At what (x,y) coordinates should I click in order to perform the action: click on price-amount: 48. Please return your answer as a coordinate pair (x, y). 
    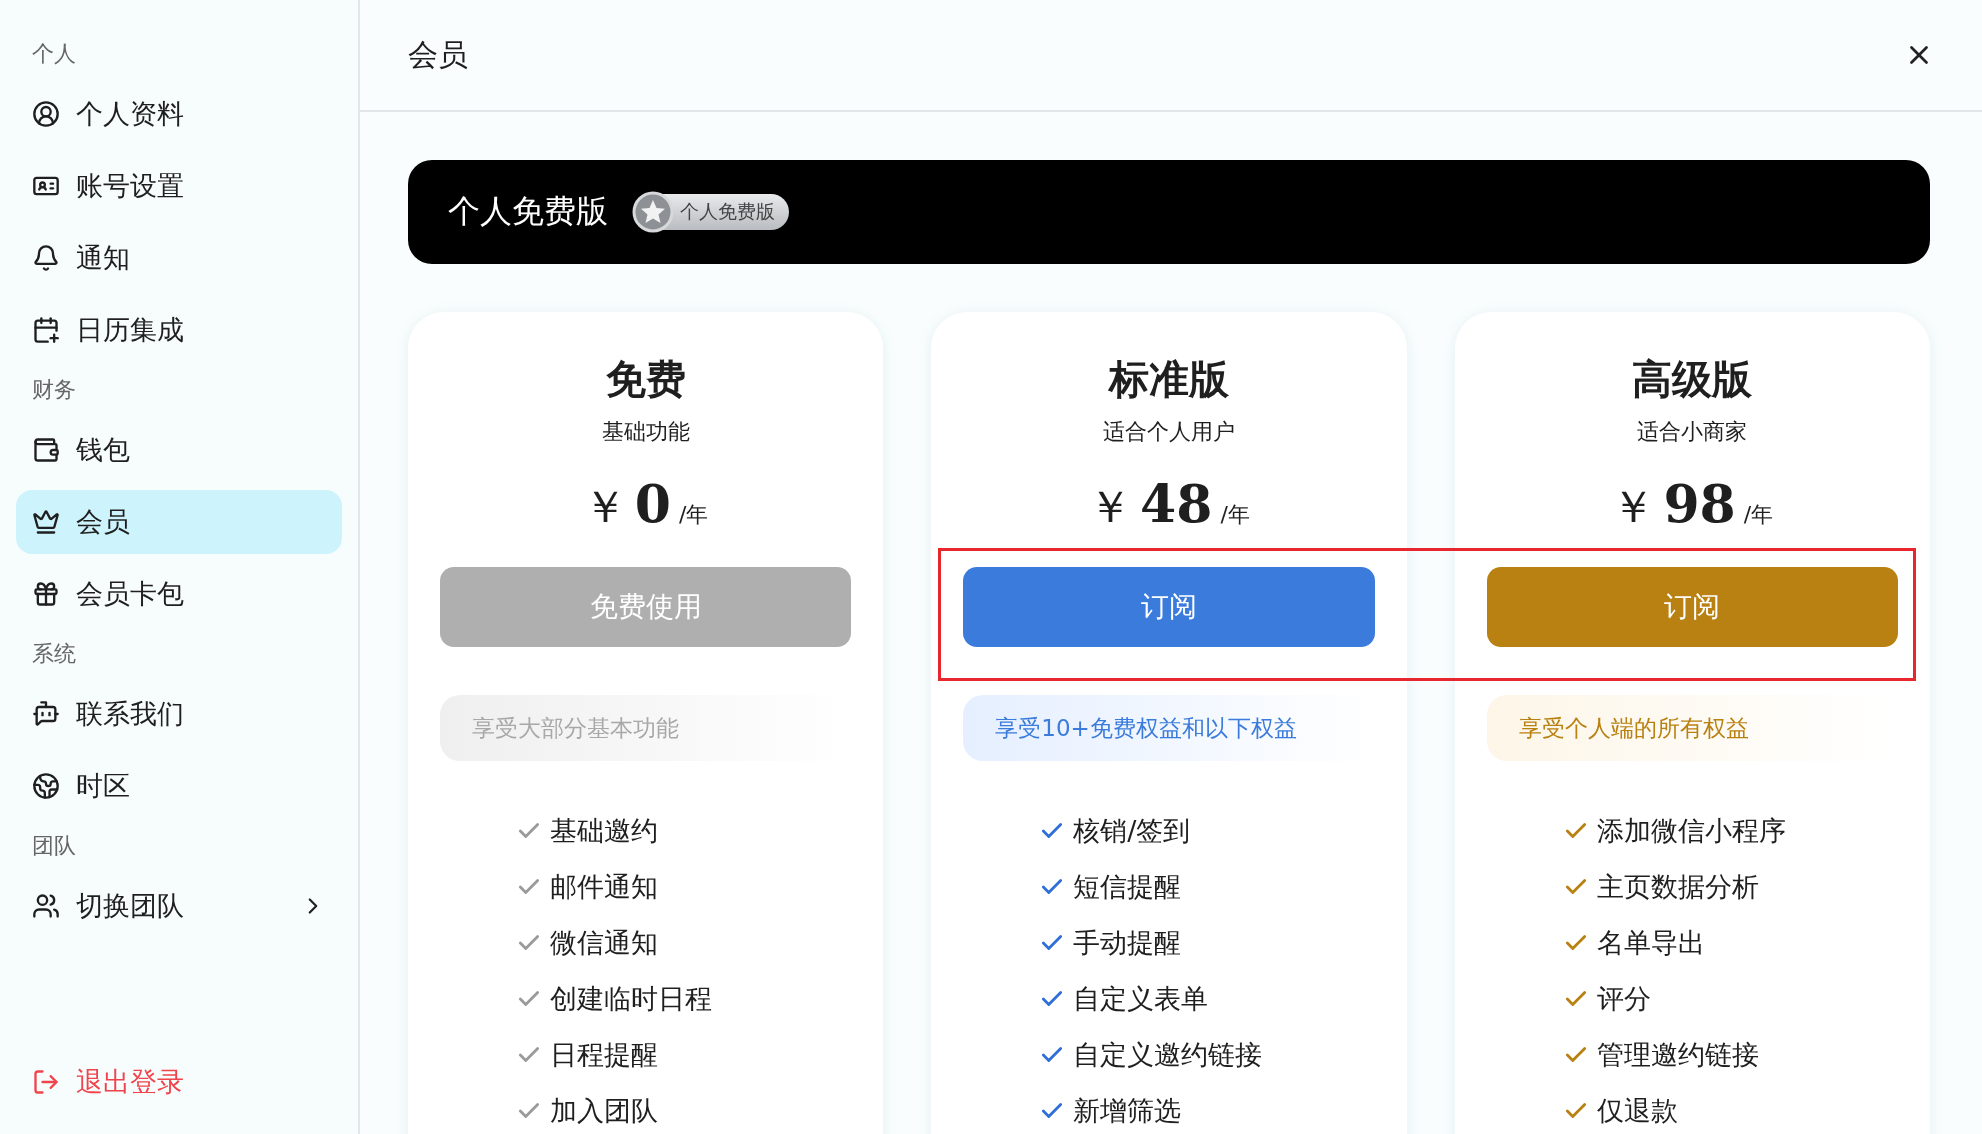
    Looking at the image, I should click on (1176, 503).